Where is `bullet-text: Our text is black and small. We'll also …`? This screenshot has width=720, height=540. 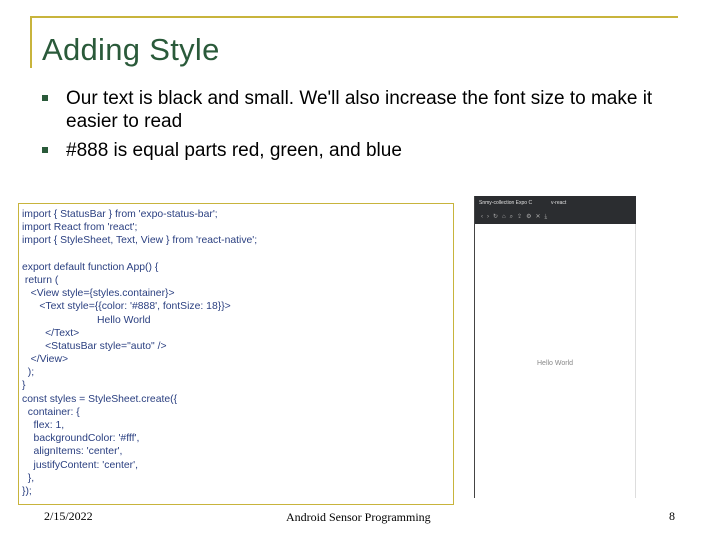
bullet-text: Our text is black and small. We'll also … is located at coordinates (359, 110).